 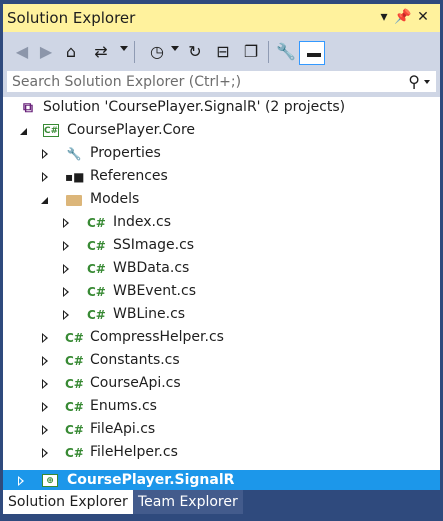 I want to click on tree-item-label: WBEvent.cs, so click(x=154, y=291).